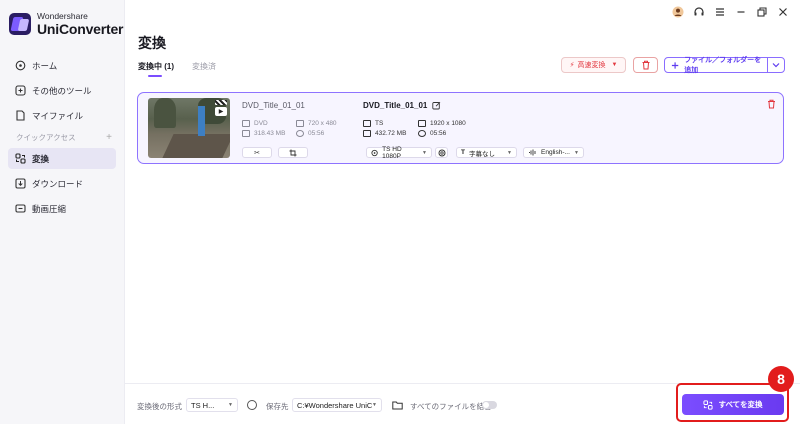  I want to click on folder-open-icon, so click(397, 406).